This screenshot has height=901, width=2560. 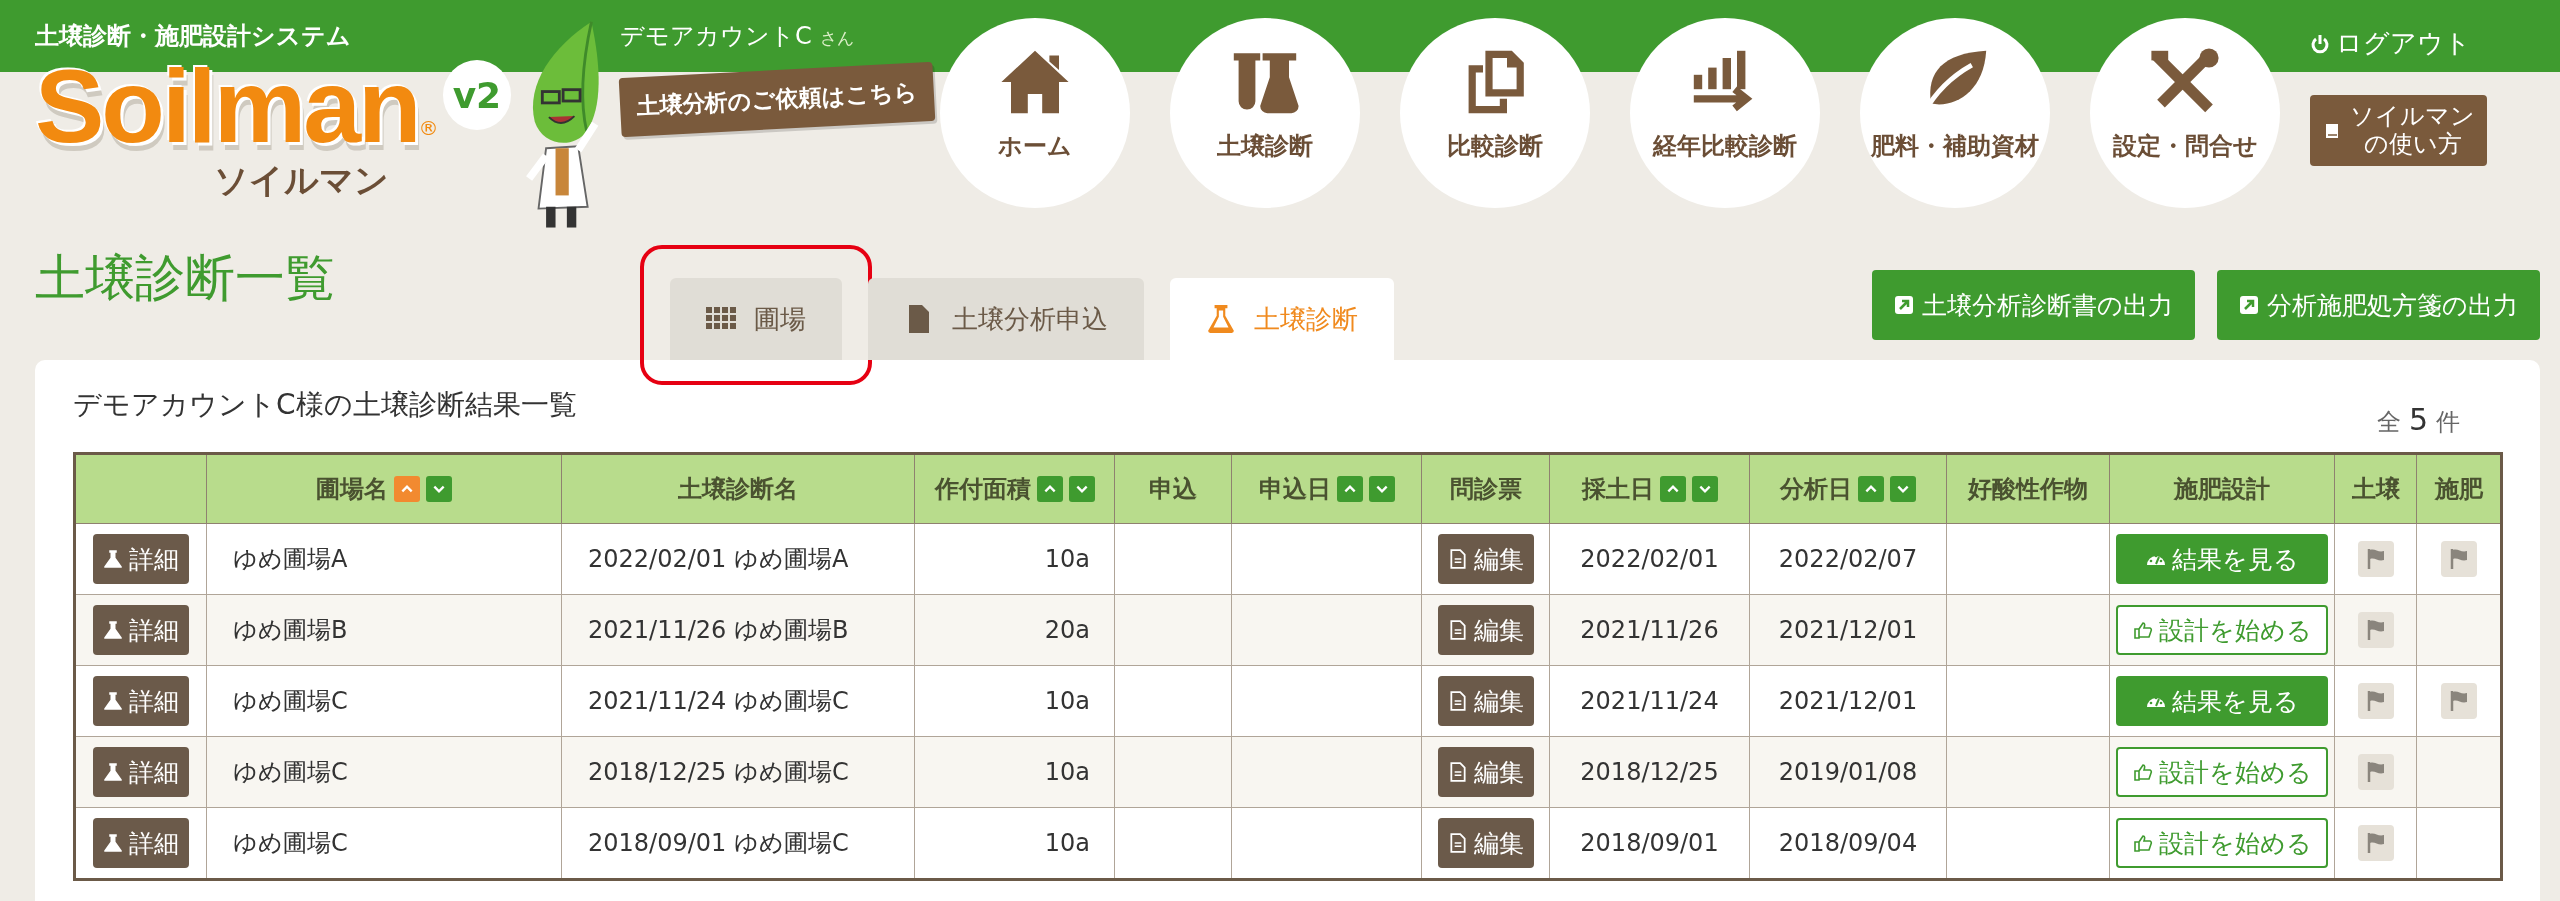 I want to click on export-button: 土壌分析診断書の出力, so click(x=2033, y=305).